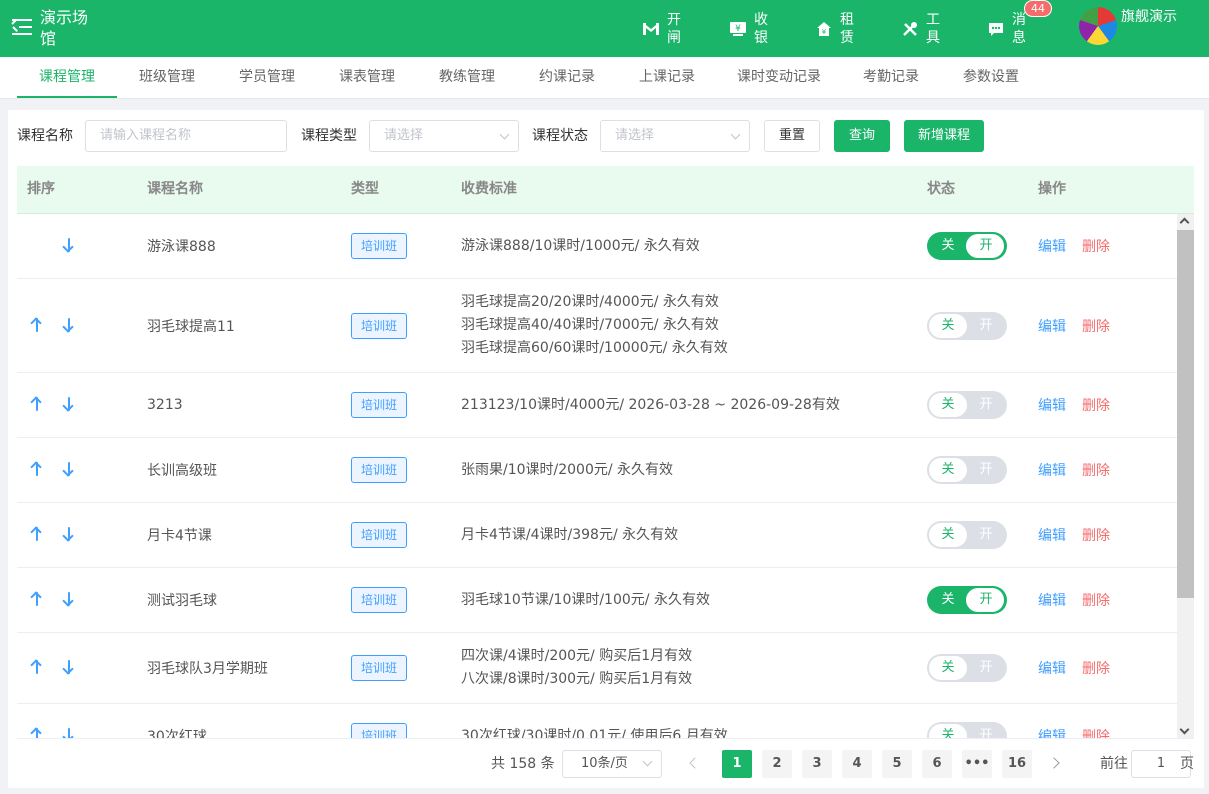  Describe the element at coordinates (857, 764) in the screenshot. I see `page-button: 4` at that location.